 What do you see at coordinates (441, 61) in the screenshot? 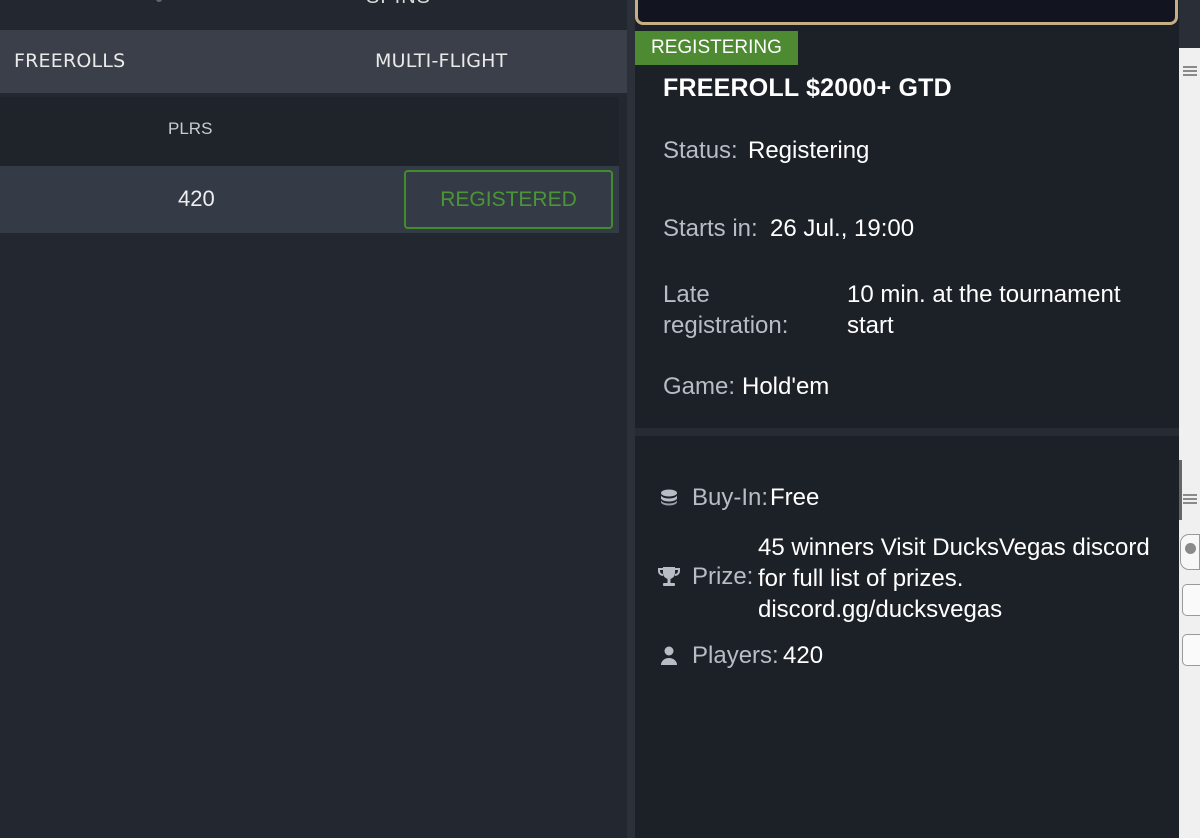
I see `filter-multi-flight: MULTI-FLIGHT` at bounding box center [441, 61].